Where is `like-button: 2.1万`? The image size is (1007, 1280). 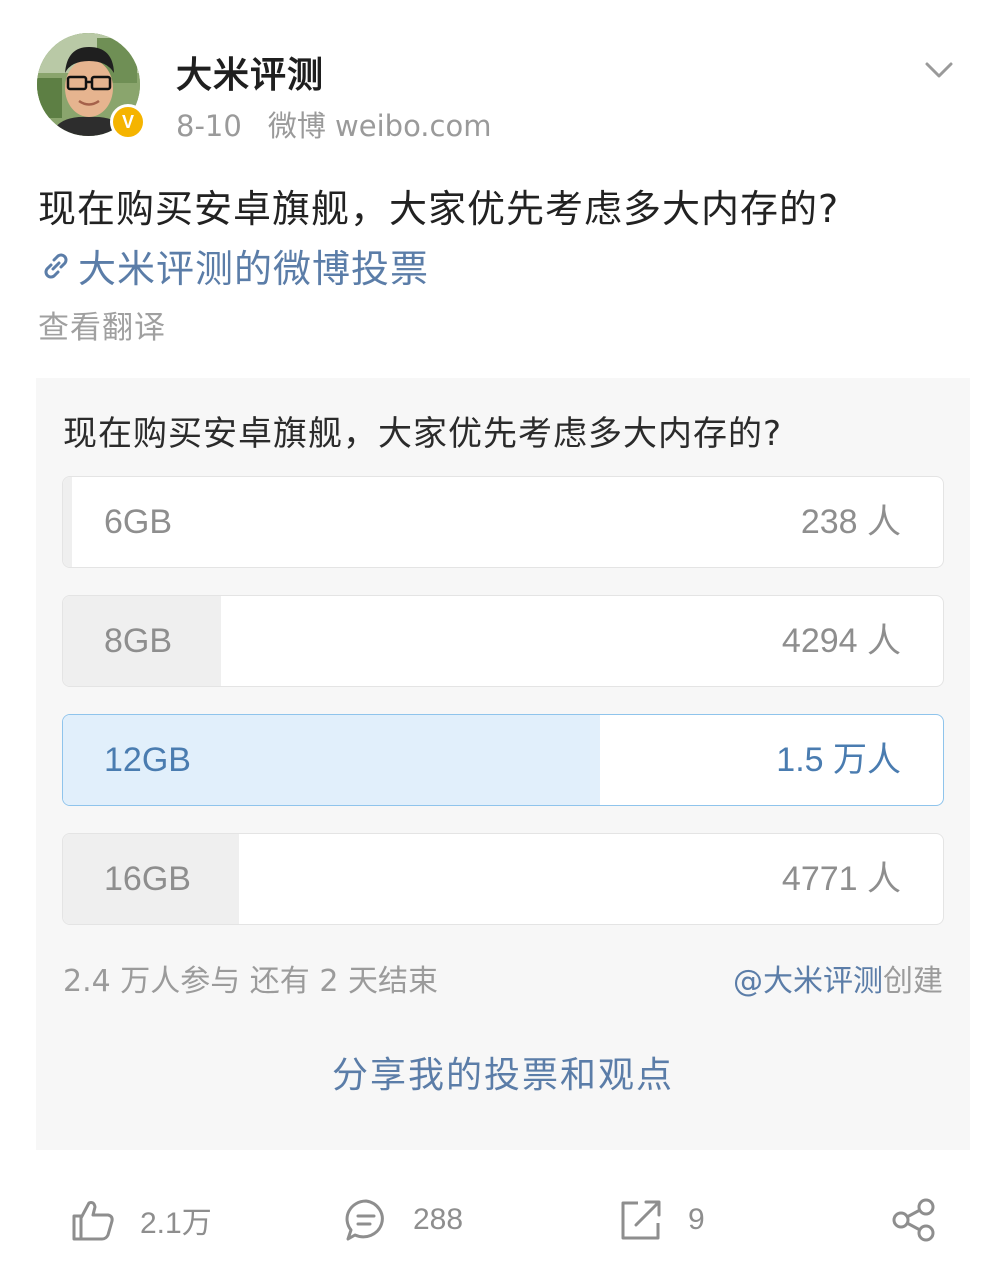
like-button: 2.1万 is located at coordinates (141, 1220).